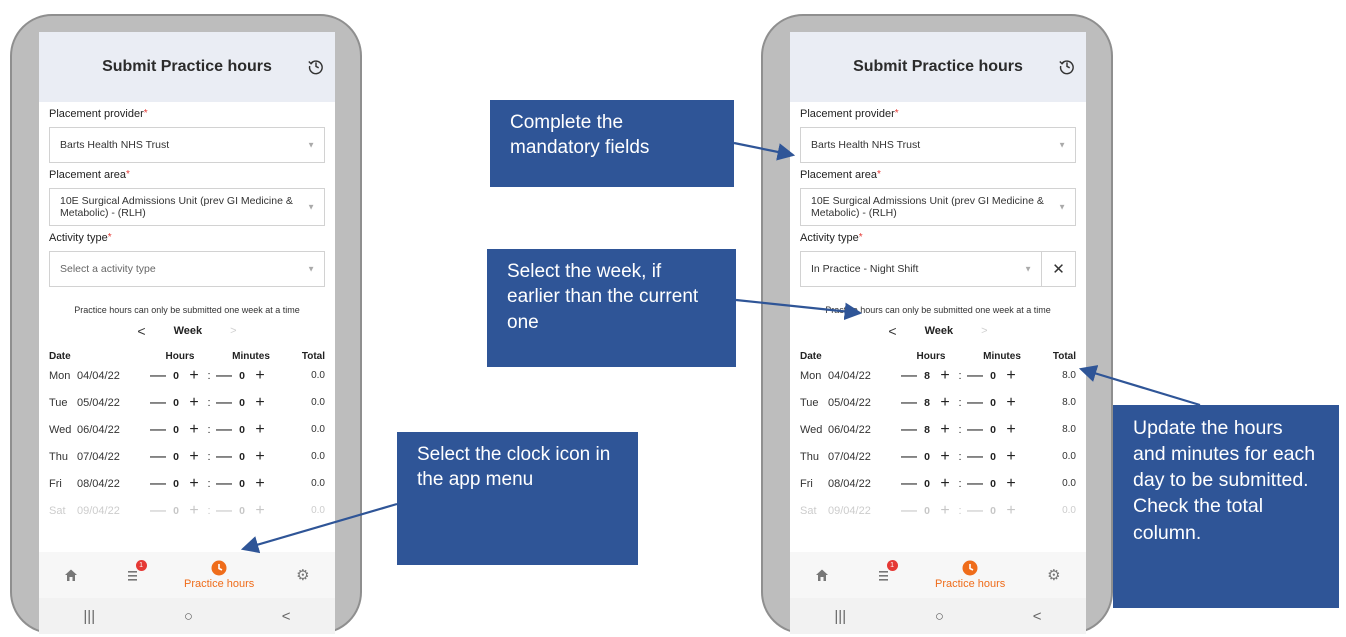  Describe the element at coordinates (764, 151) in the screenshot. I see `arrow-to-mandatory-fields` at that location.